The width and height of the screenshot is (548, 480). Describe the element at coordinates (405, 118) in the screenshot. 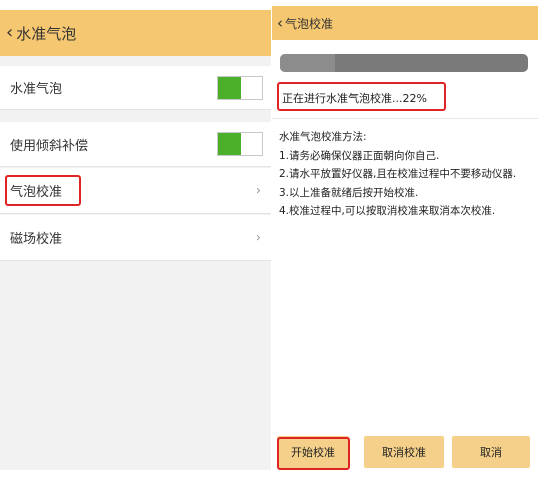

I see `divider` at that location.